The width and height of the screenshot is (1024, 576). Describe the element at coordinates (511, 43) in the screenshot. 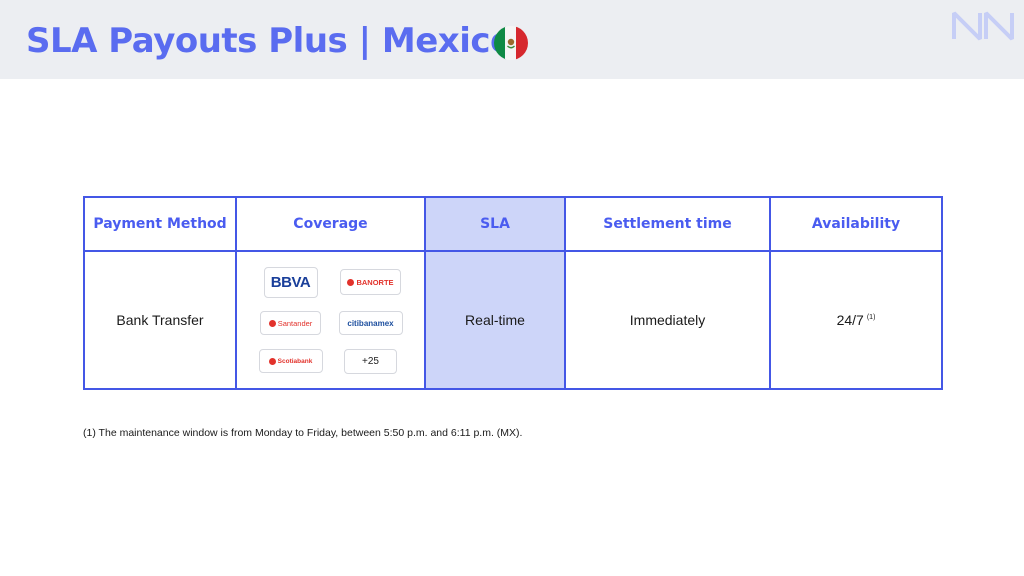

I see `mexico-flag-icon` at that location.